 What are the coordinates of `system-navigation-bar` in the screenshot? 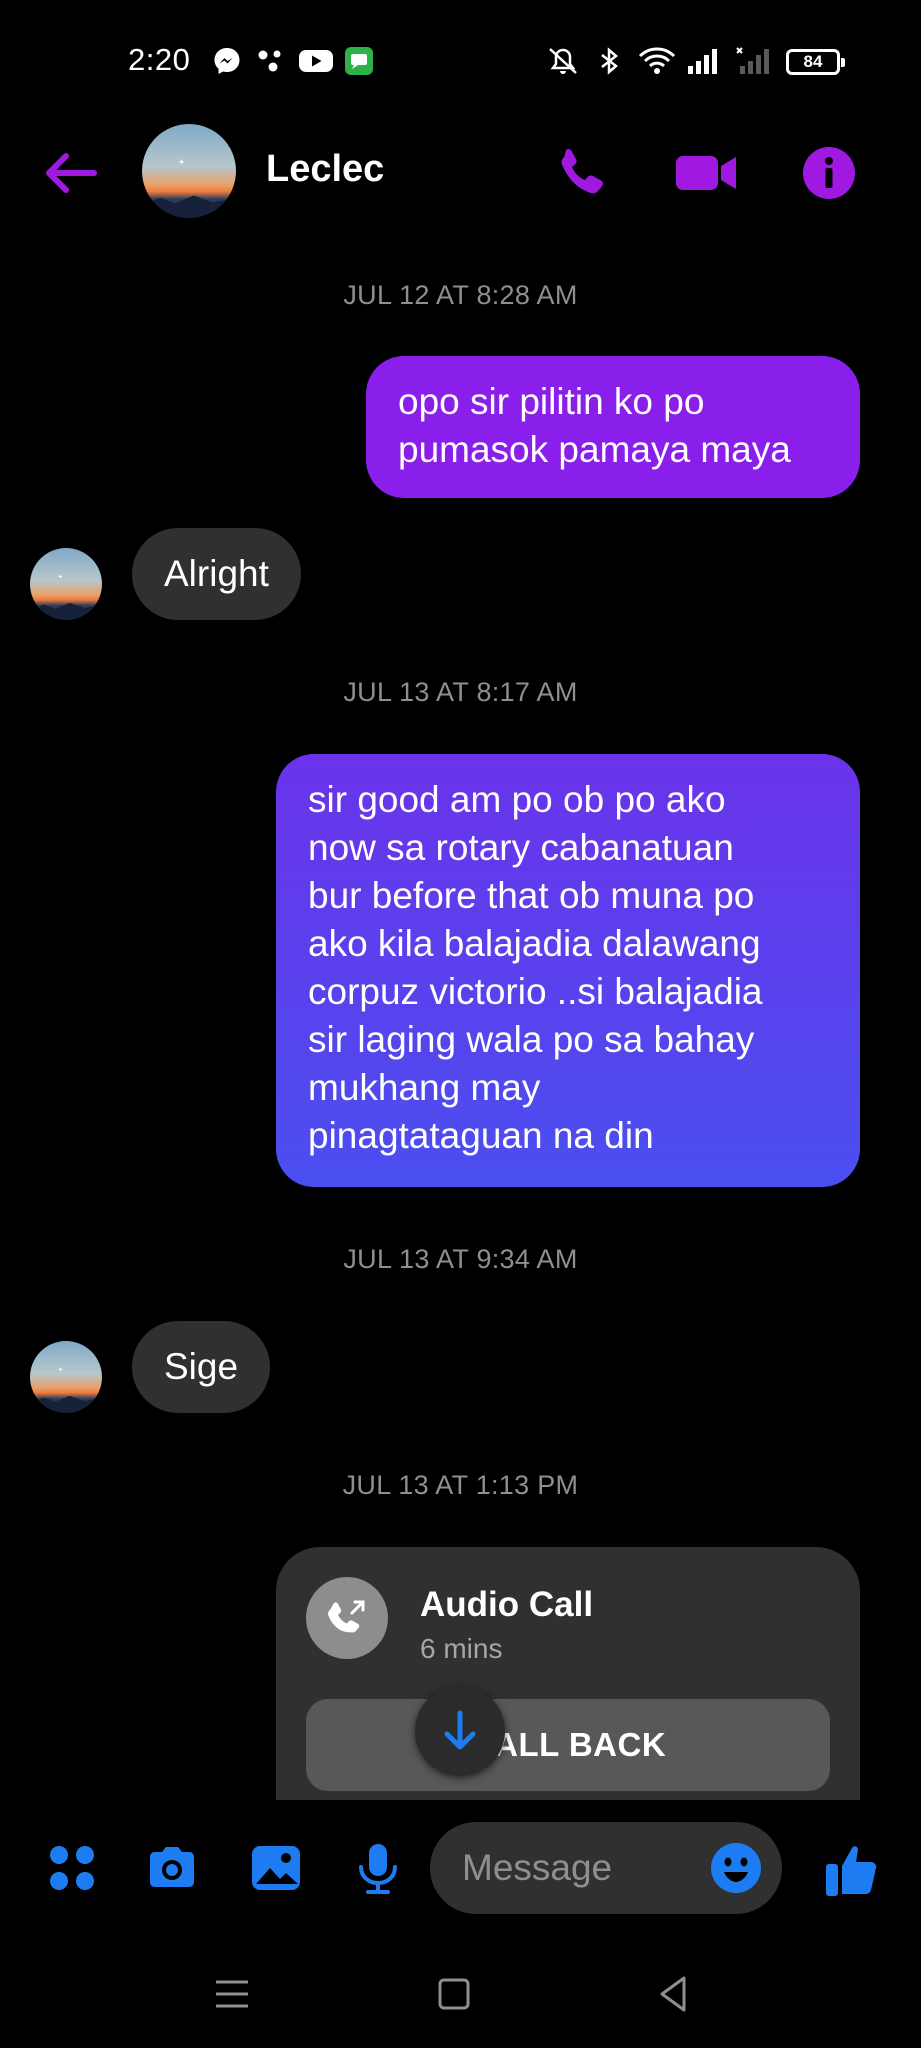 It's located at (460, 1994).